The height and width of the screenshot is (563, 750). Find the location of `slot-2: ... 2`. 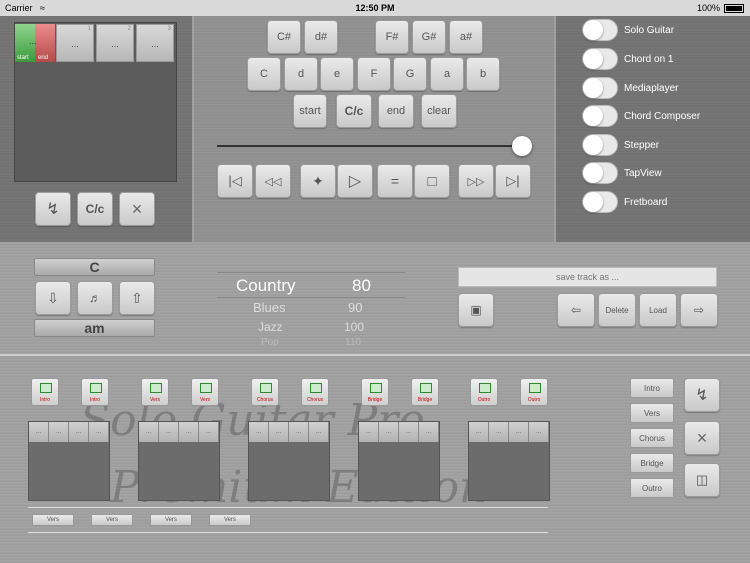

slot-2: ... 2 is located at coordinates (115, 43).